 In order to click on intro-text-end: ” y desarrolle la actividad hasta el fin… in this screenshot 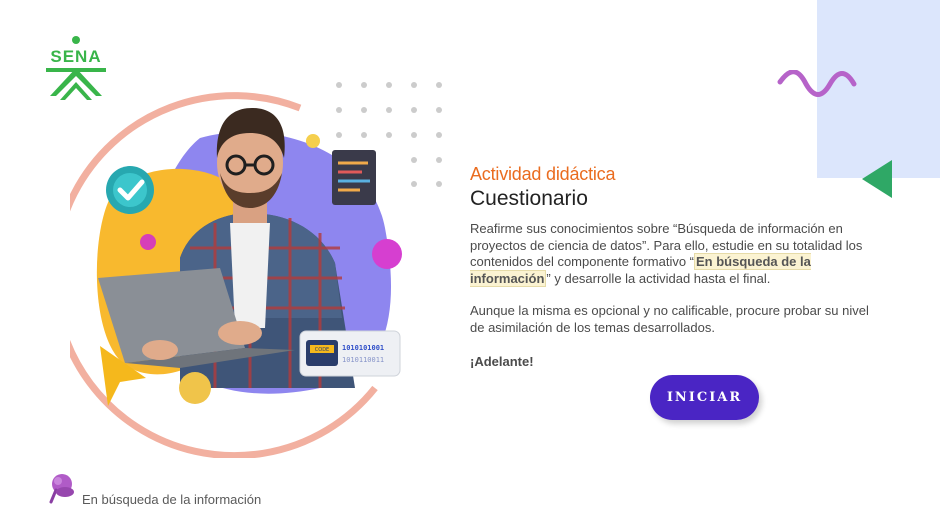, I will do `click(658, 278)`.